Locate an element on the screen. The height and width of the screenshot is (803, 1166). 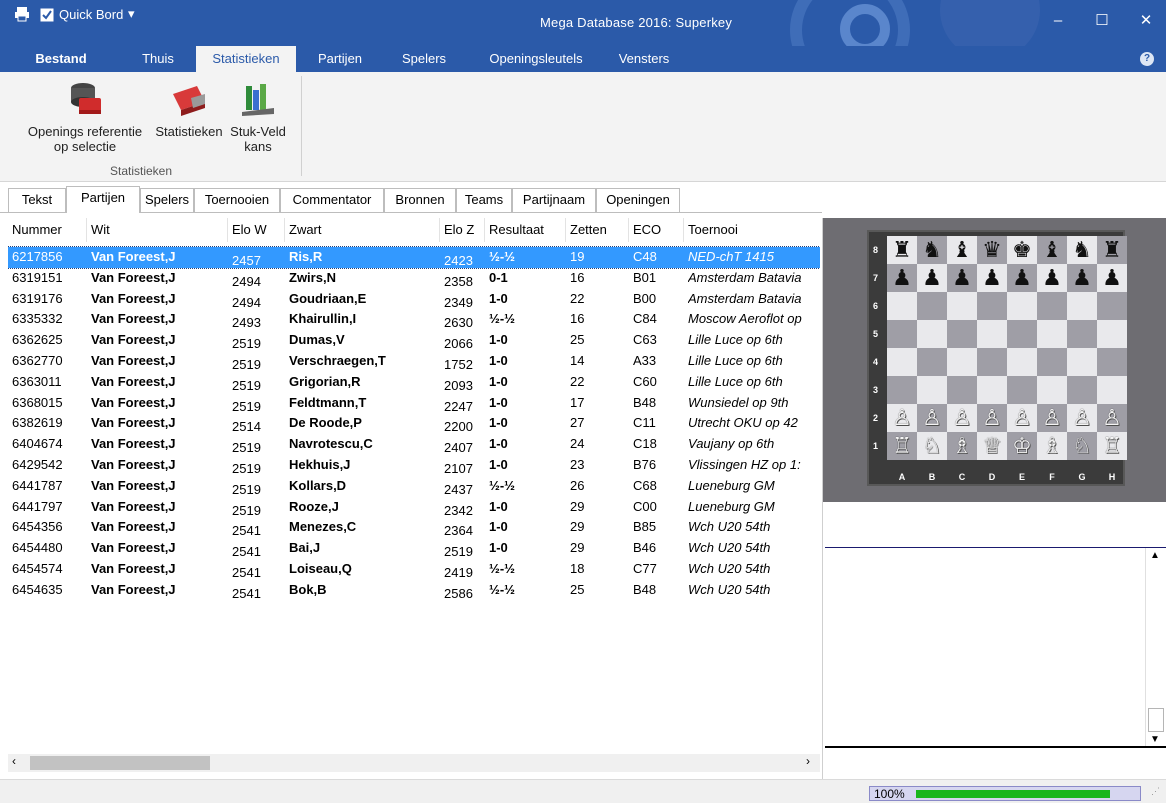
board-square: ♝ is located at coordinates (962, 250).